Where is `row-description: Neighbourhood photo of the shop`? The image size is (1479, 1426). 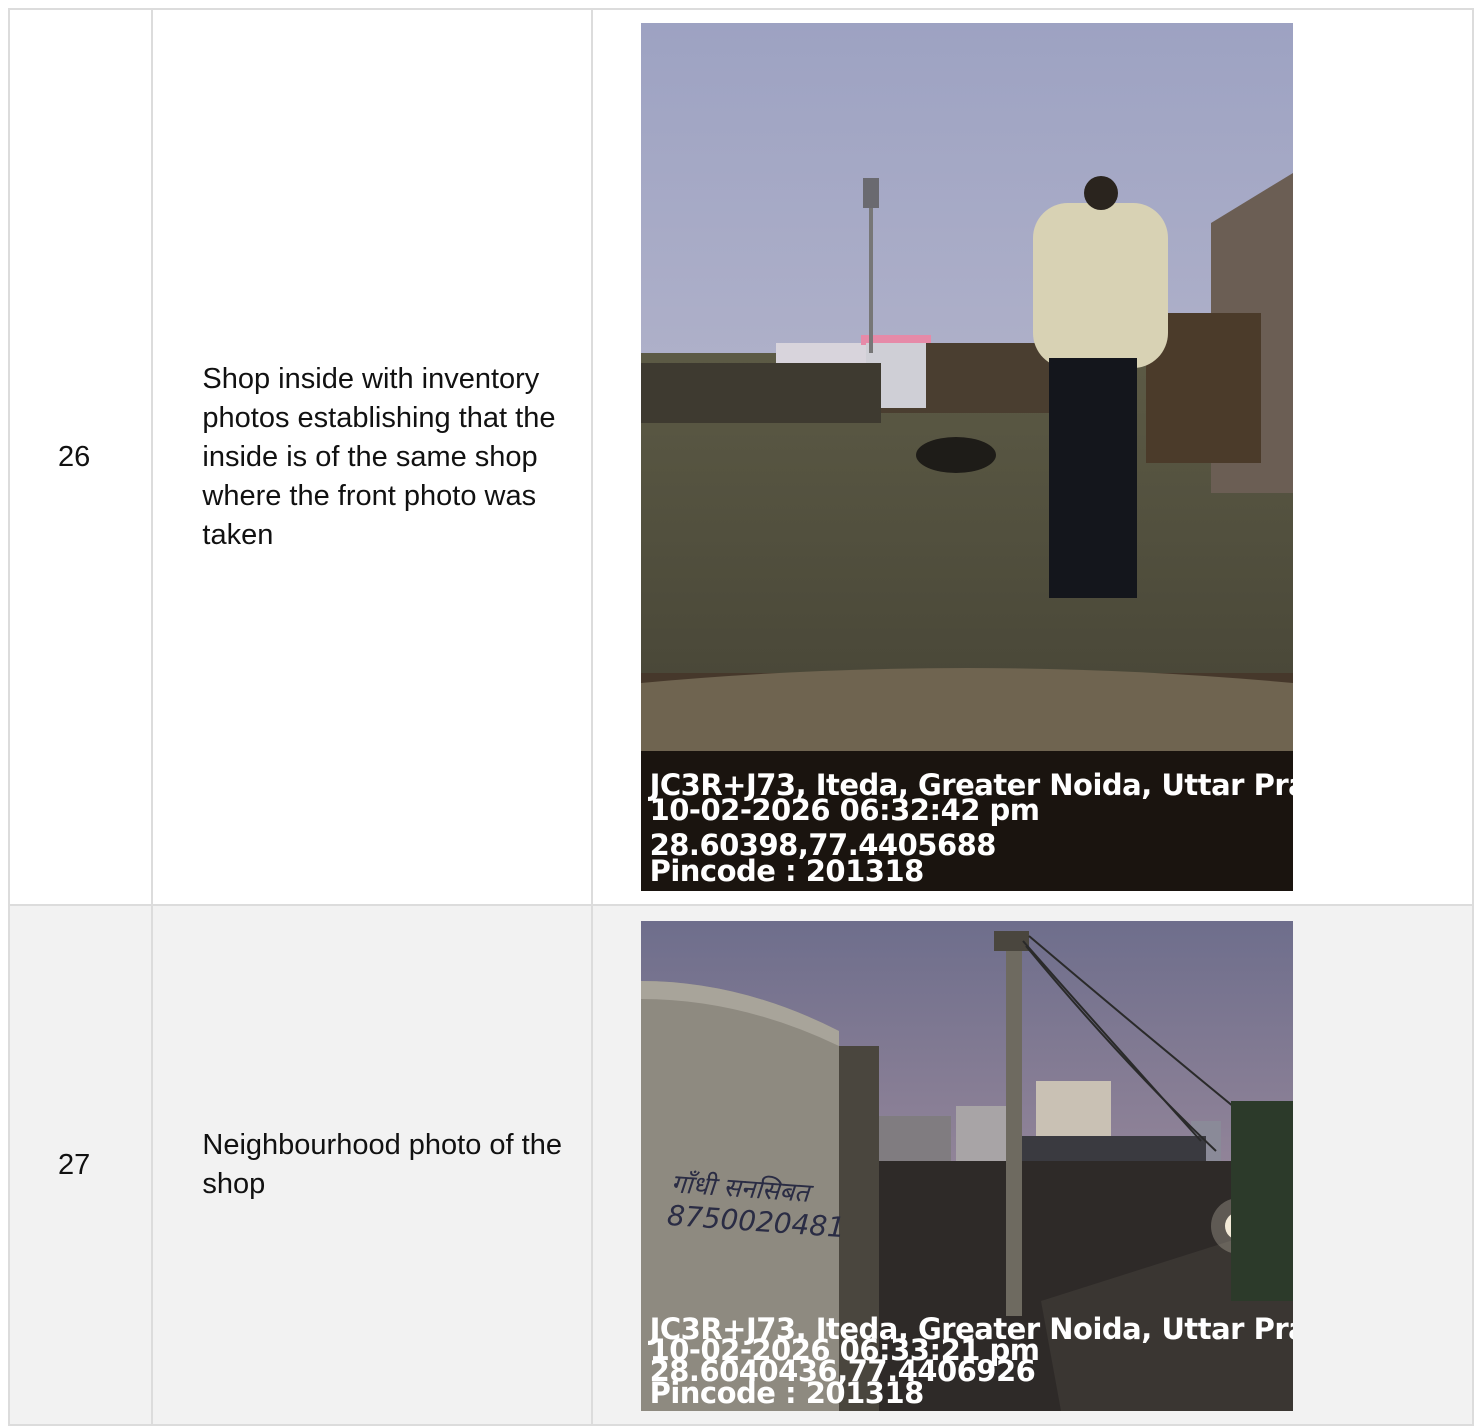
row-description: Neighbourhood photo of the shop is located at coordinates (372, 1165).